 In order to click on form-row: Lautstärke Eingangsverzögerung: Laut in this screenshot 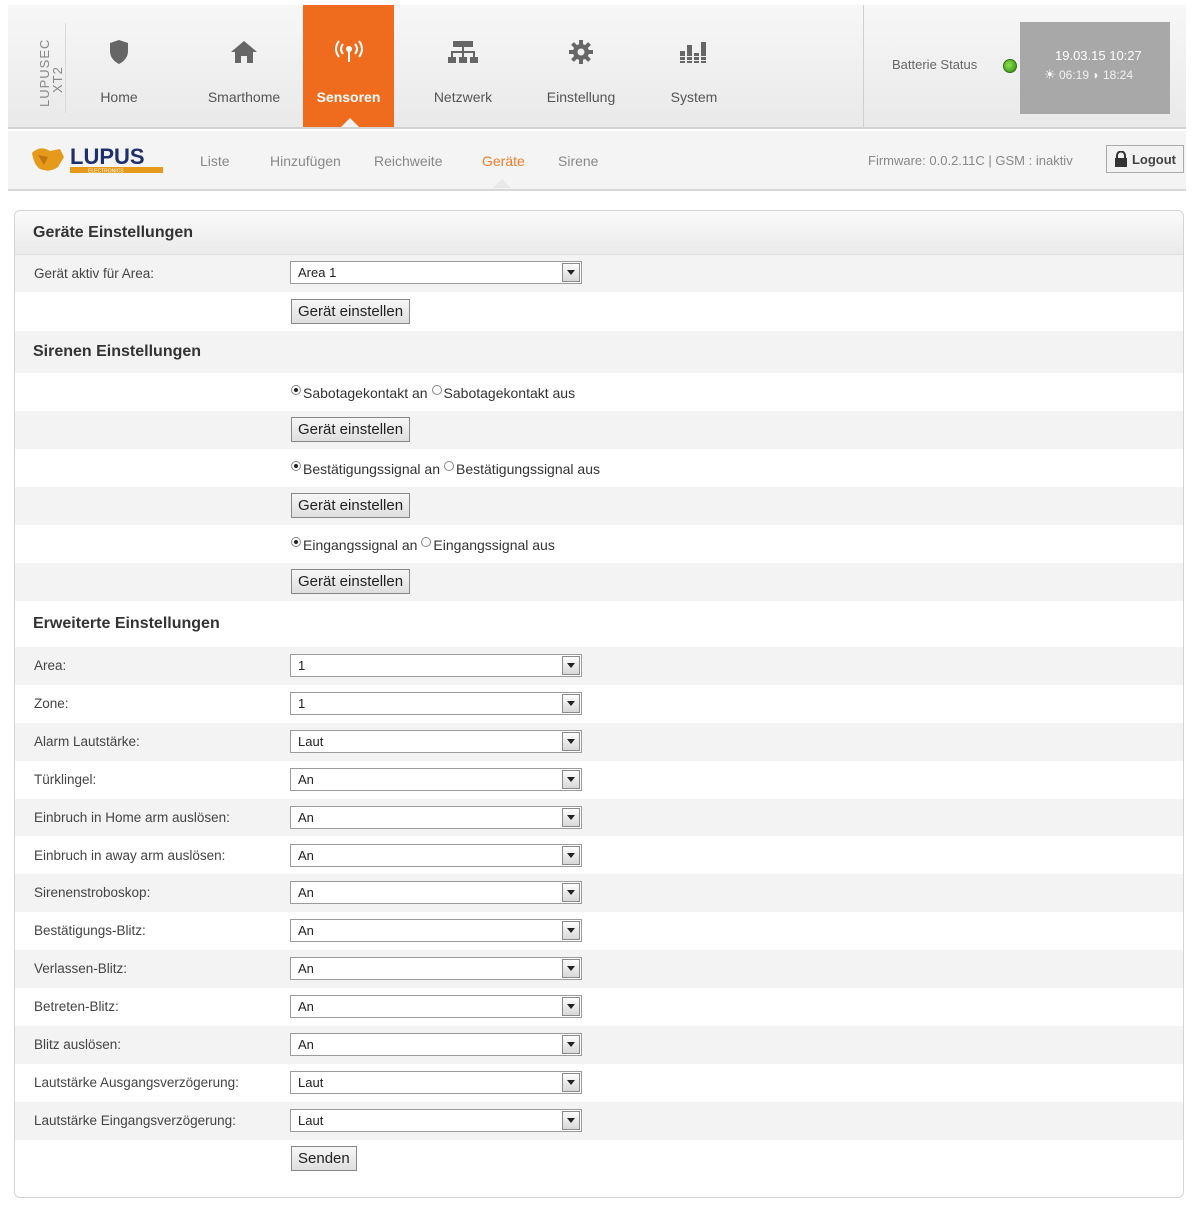, I will do `click(599, 1120)`.